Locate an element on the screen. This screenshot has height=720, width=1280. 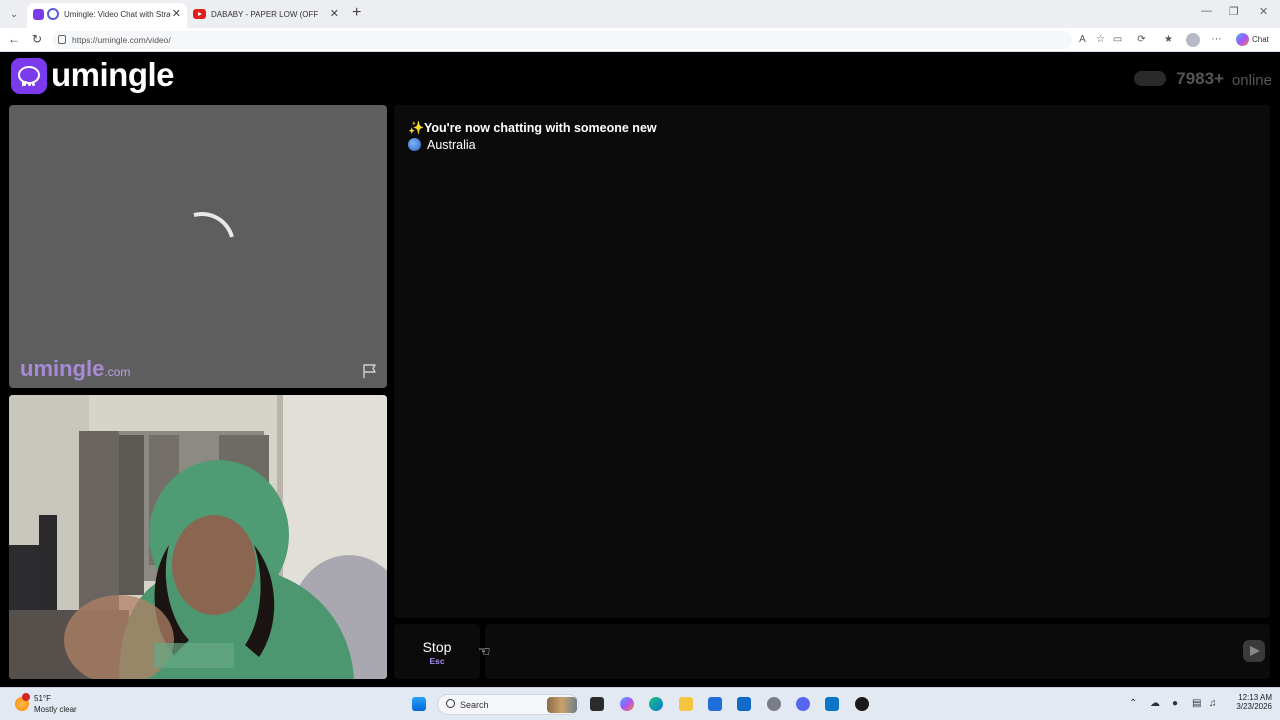
minimize-icon: — is located at coordinates (1206, 11).